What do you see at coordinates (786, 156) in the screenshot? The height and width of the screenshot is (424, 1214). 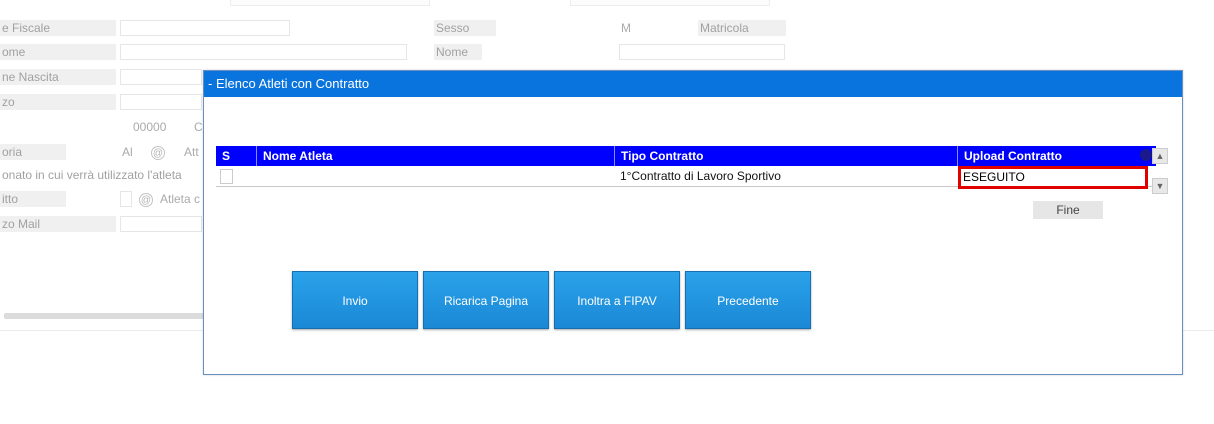 I see `column-tipo-contratto: Tipo Contratto` at bounding box center [786, 156].